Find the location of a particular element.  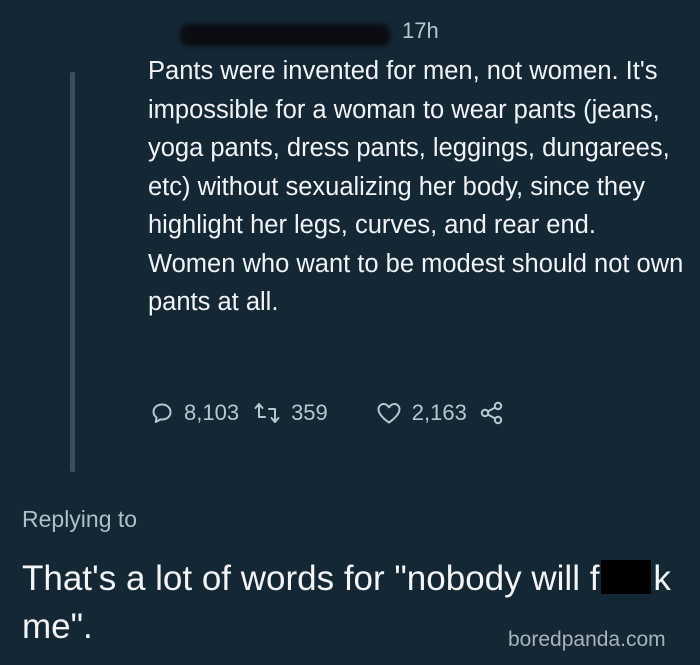

retweet-button: 359 is located at coordinates (290, 413).